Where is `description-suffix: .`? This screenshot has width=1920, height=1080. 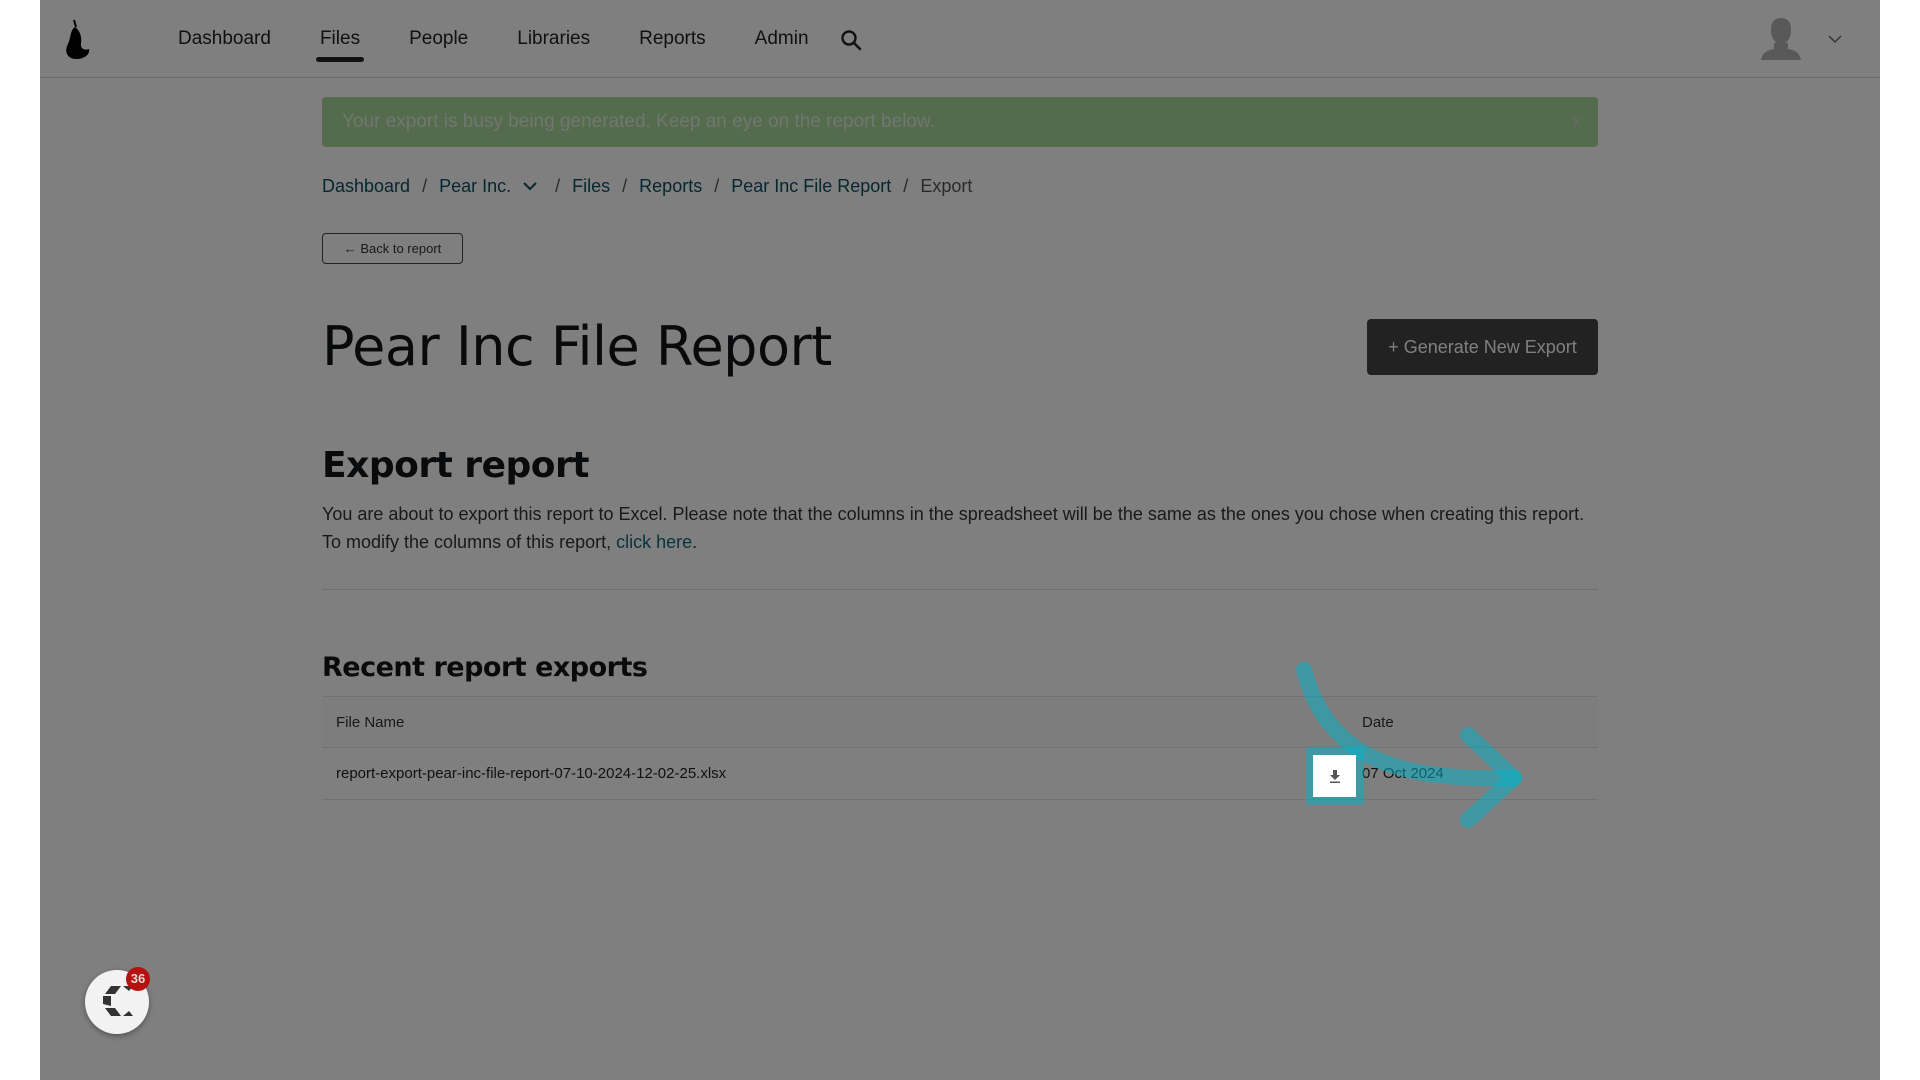
description-suffix: . is located at coordinates (695, 542).